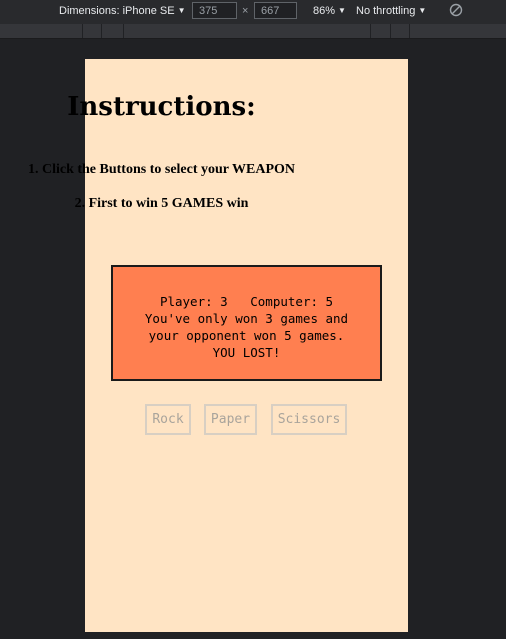  Describe the element at coordinates (253, 31) in the screenshot. I see `media-query-ruler` at that location.